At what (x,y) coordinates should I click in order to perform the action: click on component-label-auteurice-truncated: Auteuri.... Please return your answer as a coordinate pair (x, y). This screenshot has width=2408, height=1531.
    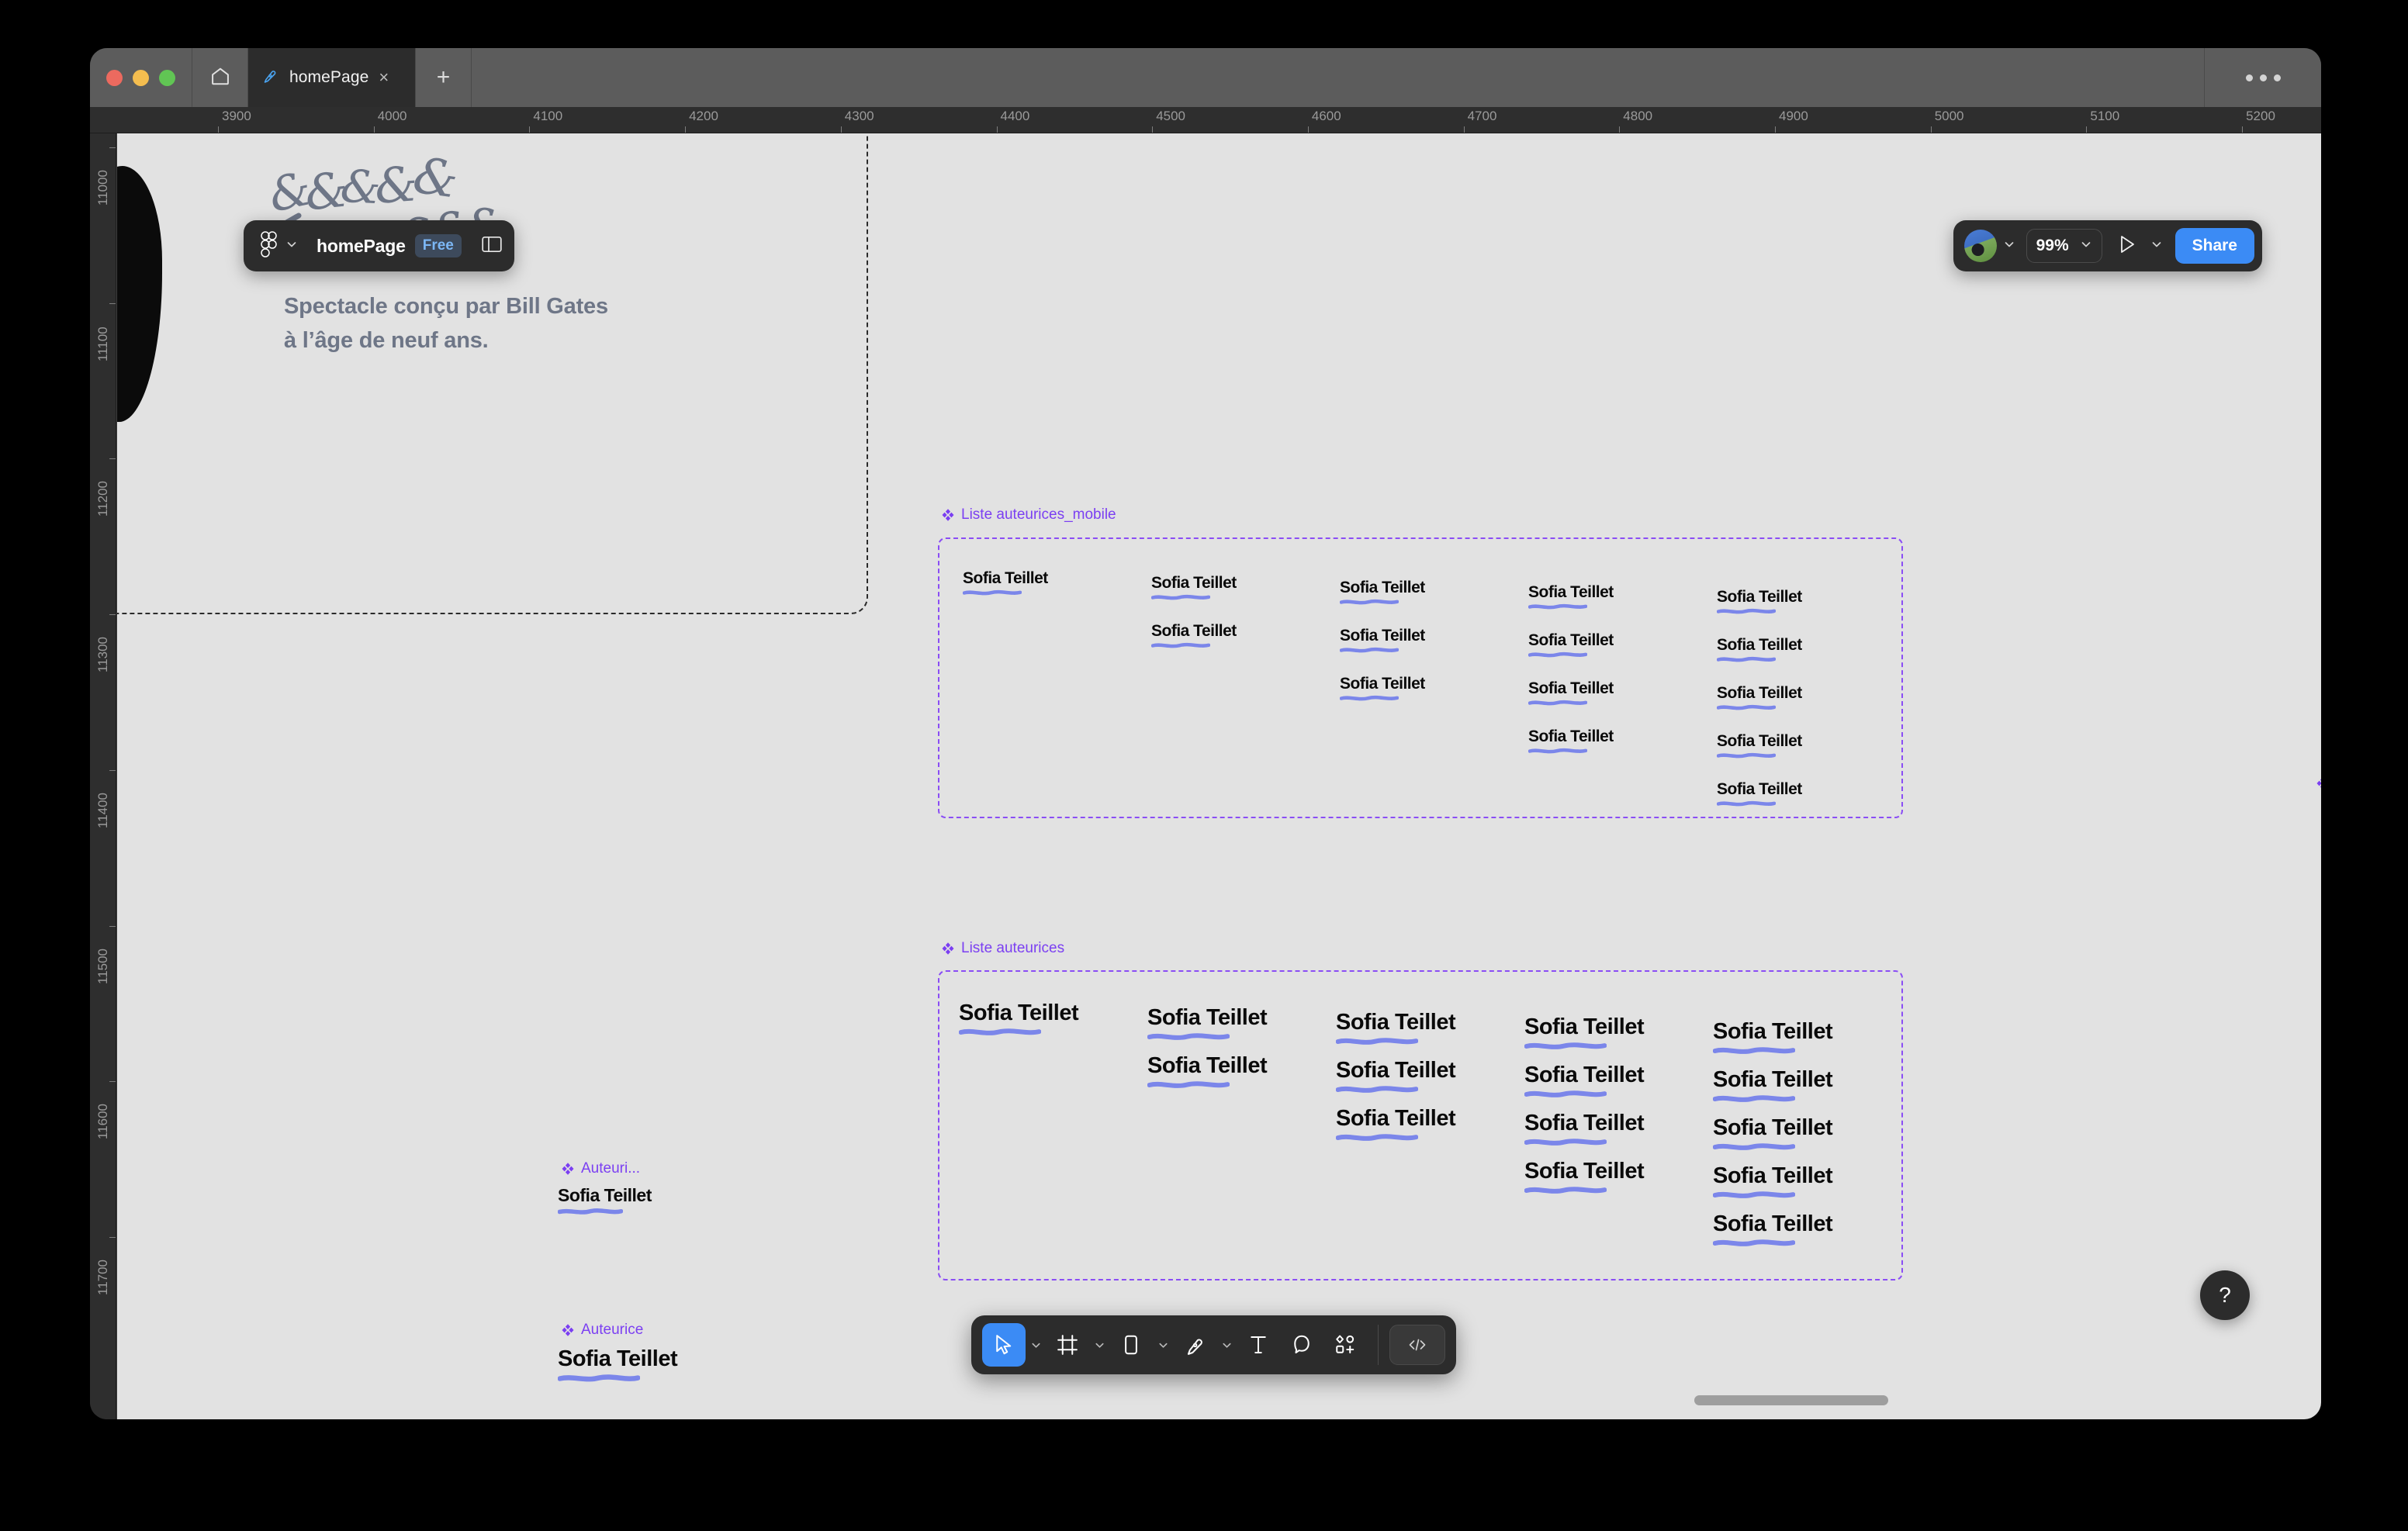
    Looking at the image, I should click on (600, 1168).